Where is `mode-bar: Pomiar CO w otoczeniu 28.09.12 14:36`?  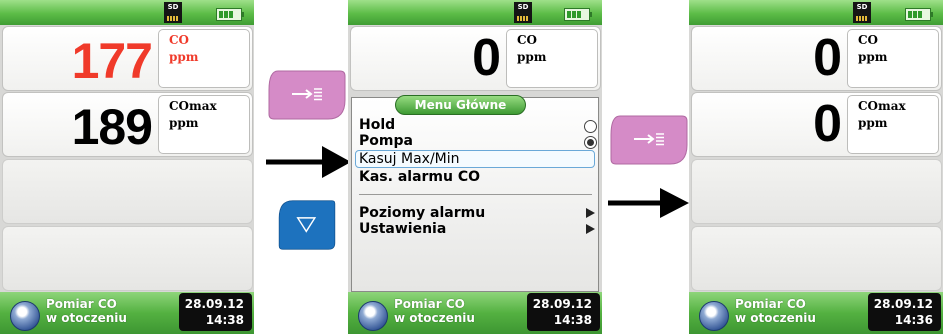 mode-bar: Pomiar CO w otoczeniu 28.09.12 14:36 is located at coordinates (816, 313).